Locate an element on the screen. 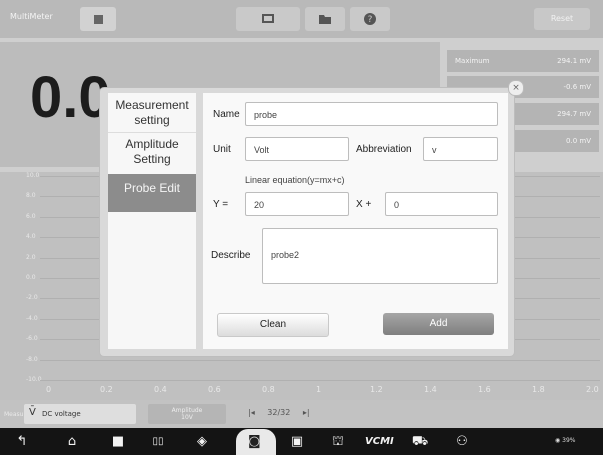 This screenshot has height=455, width=603. stat-value: 294.1 mV is located at coordinates (574, 61).